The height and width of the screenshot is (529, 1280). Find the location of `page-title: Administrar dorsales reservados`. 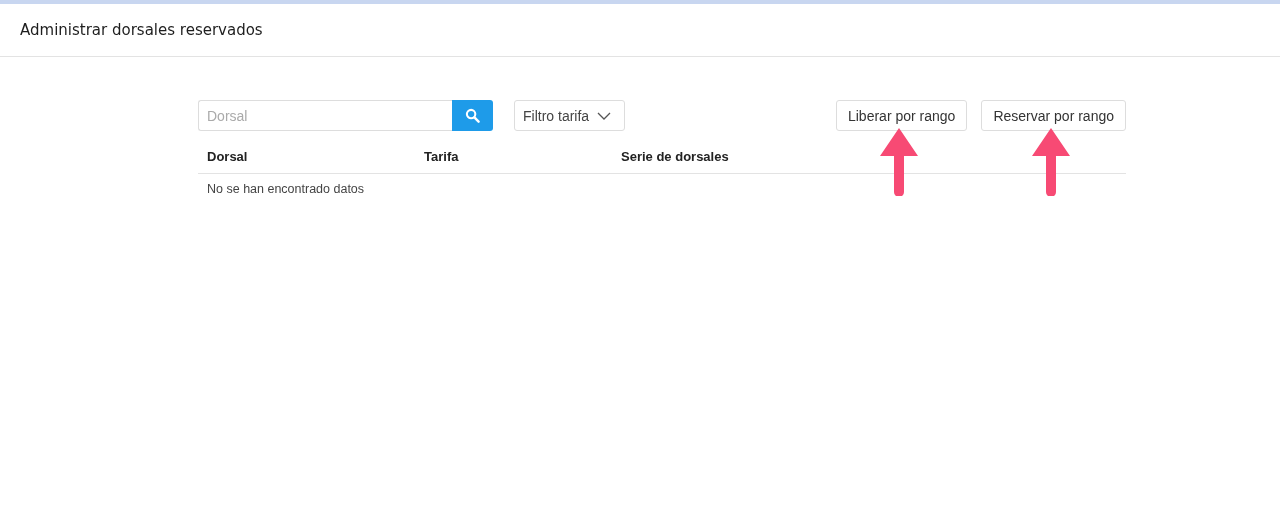

page-title: Administrar dorsales reservados is located at coordinates (141, 30).